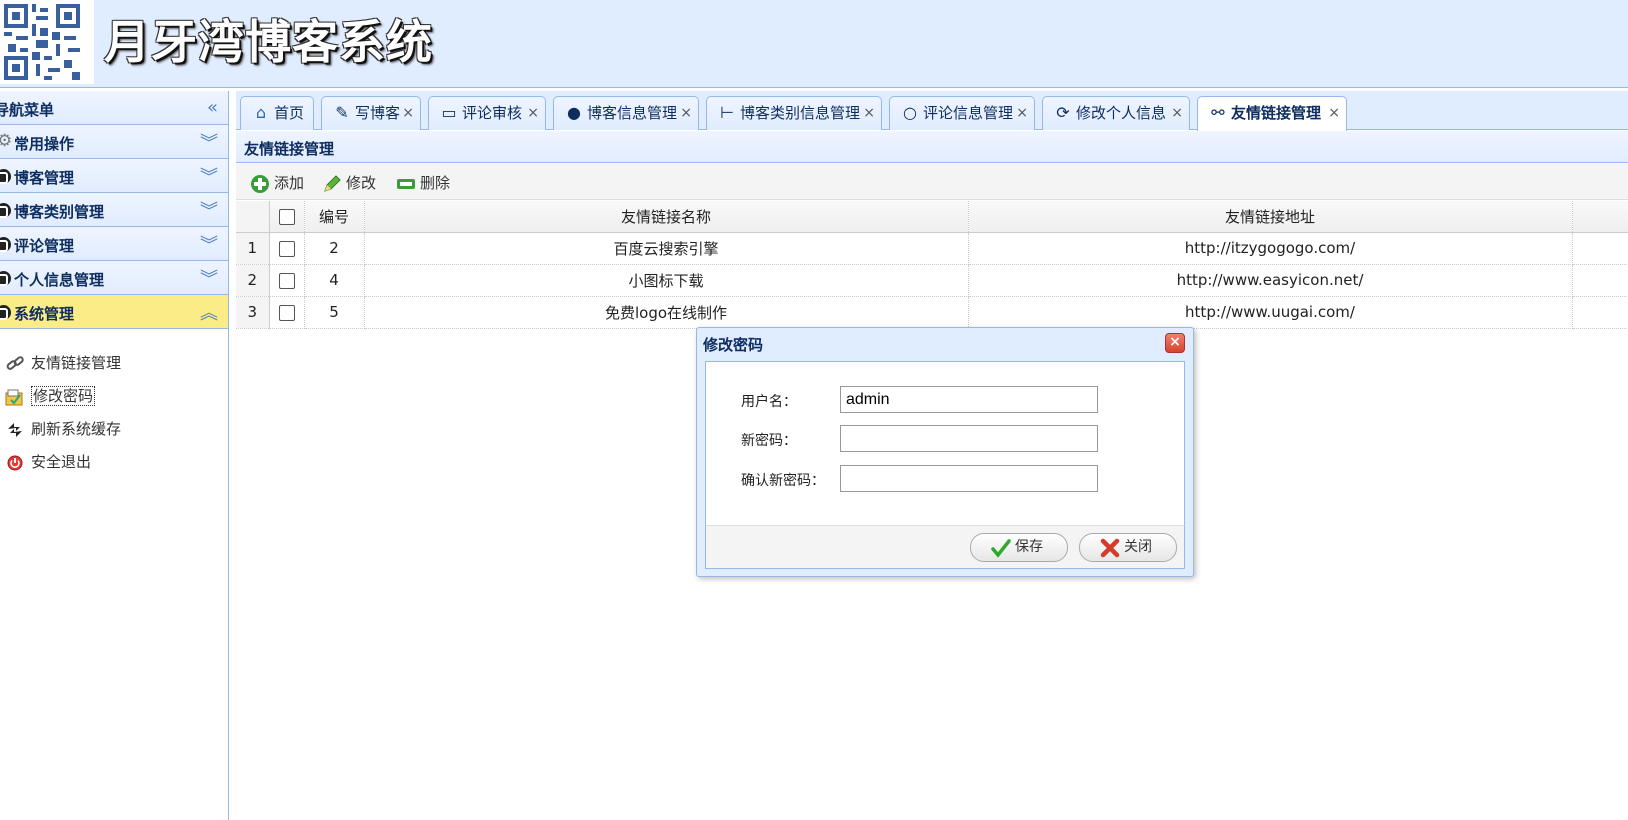 The image size is (1628, 820). I want to click on menu-item-logout: 安全退出, so click(114, 462).